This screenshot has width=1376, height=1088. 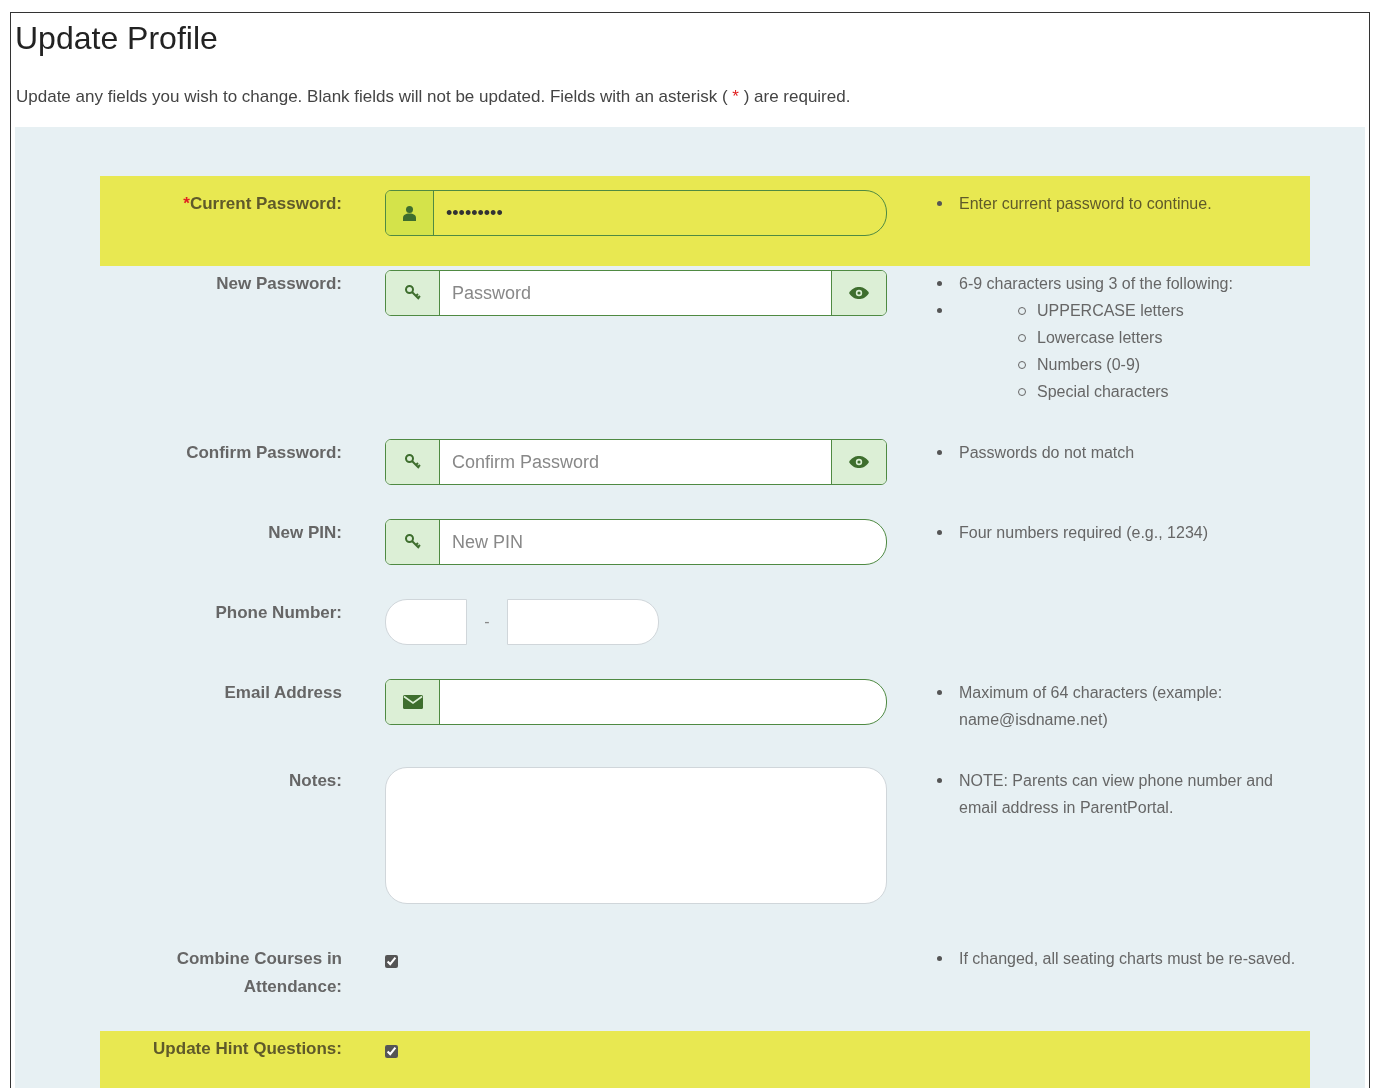 I want to click on hint-text: Maximum of 64 characters (example: name@isdname.net), so click(x=1091, y=706).